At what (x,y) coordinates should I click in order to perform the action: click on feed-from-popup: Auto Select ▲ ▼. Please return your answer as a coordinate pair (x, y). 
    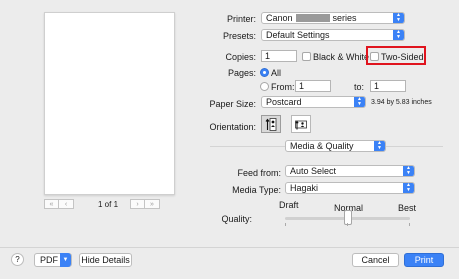
    Looking at the image, I should click on (350, 171).